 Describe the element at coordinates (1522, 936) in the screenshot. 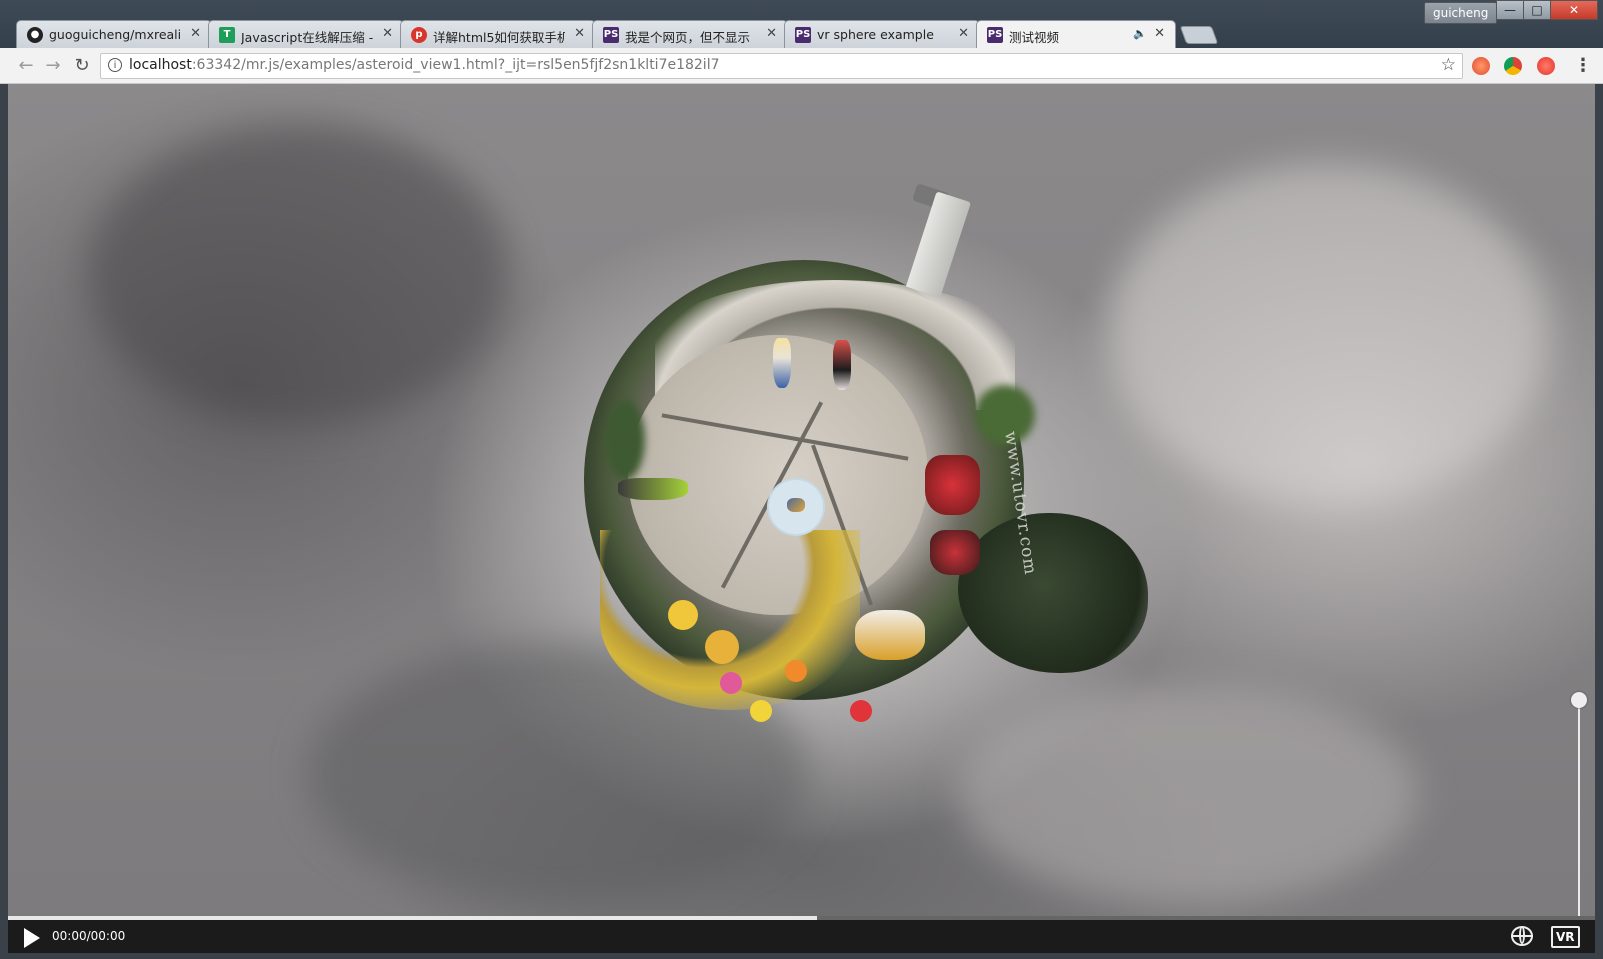

I see `globe-icon` at that location.